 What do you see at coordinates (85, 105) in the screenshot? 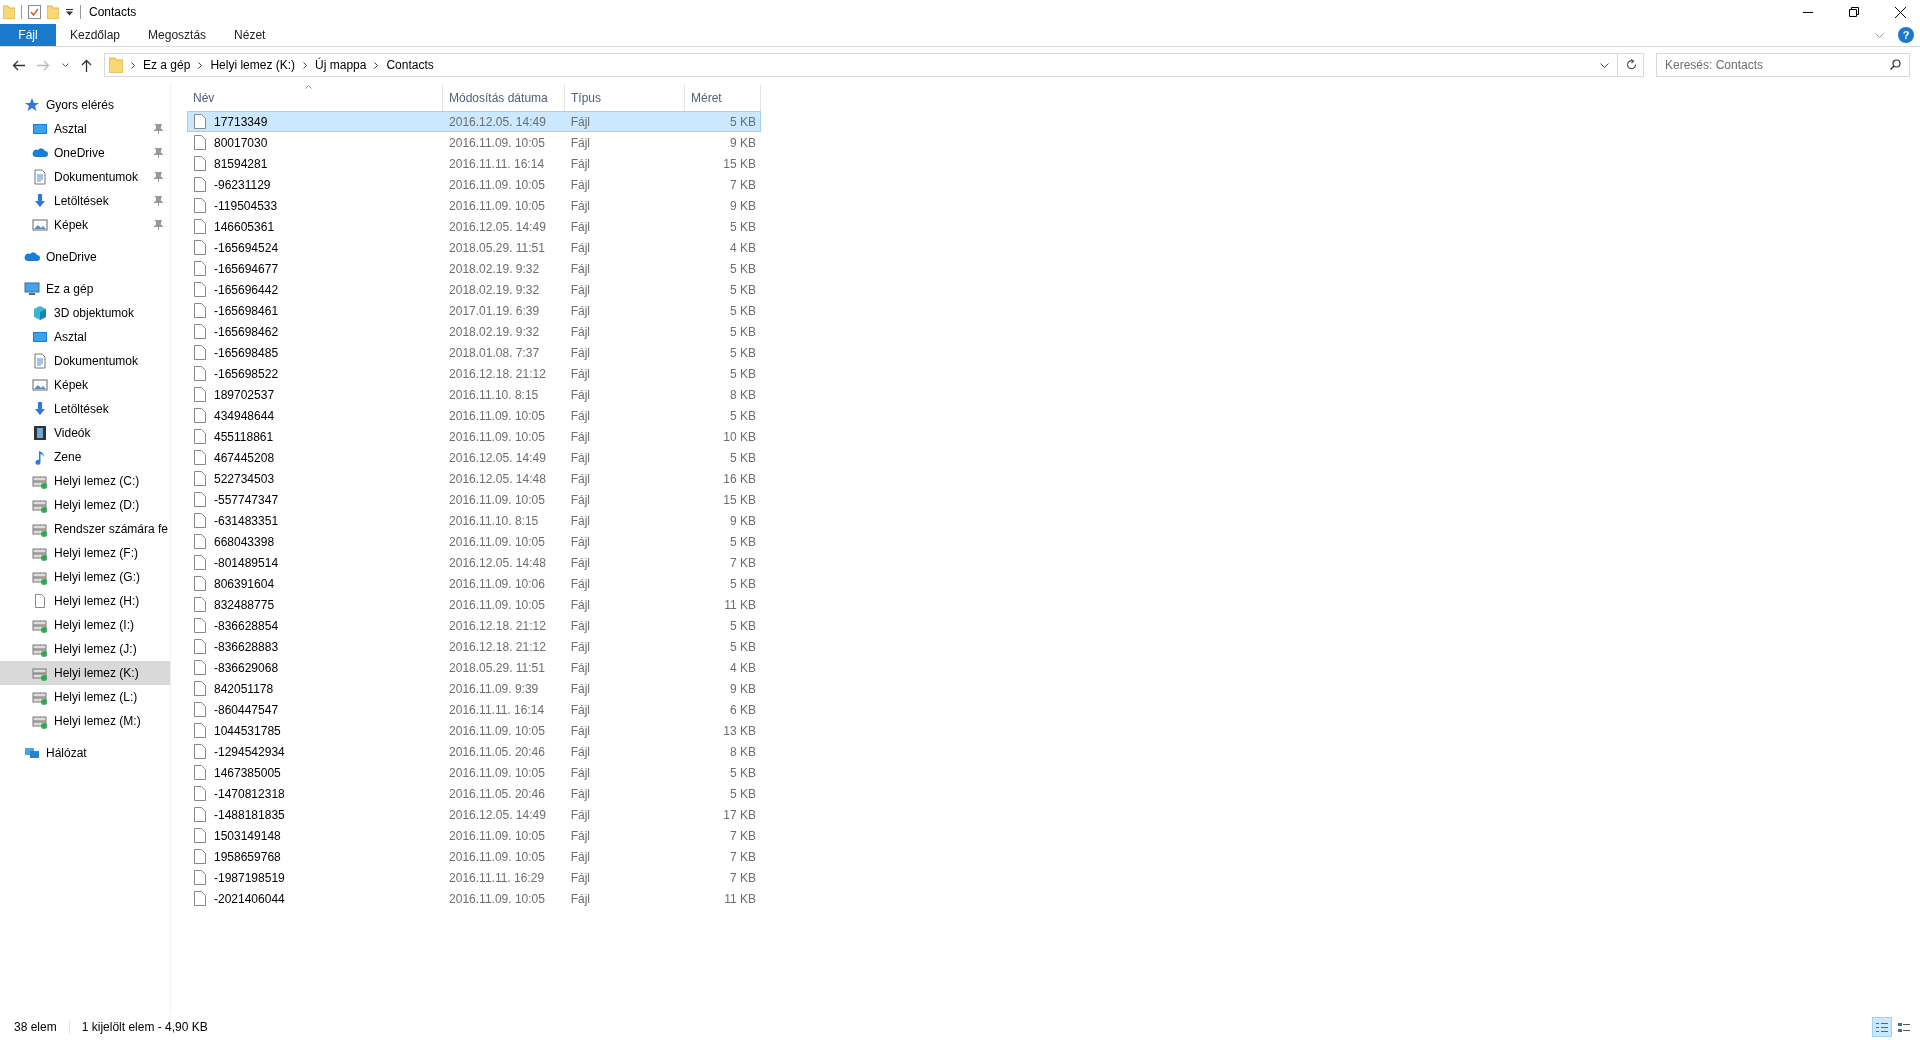
I see `sidebar-item: Gyors elérés` at bounding box center [85, 105].